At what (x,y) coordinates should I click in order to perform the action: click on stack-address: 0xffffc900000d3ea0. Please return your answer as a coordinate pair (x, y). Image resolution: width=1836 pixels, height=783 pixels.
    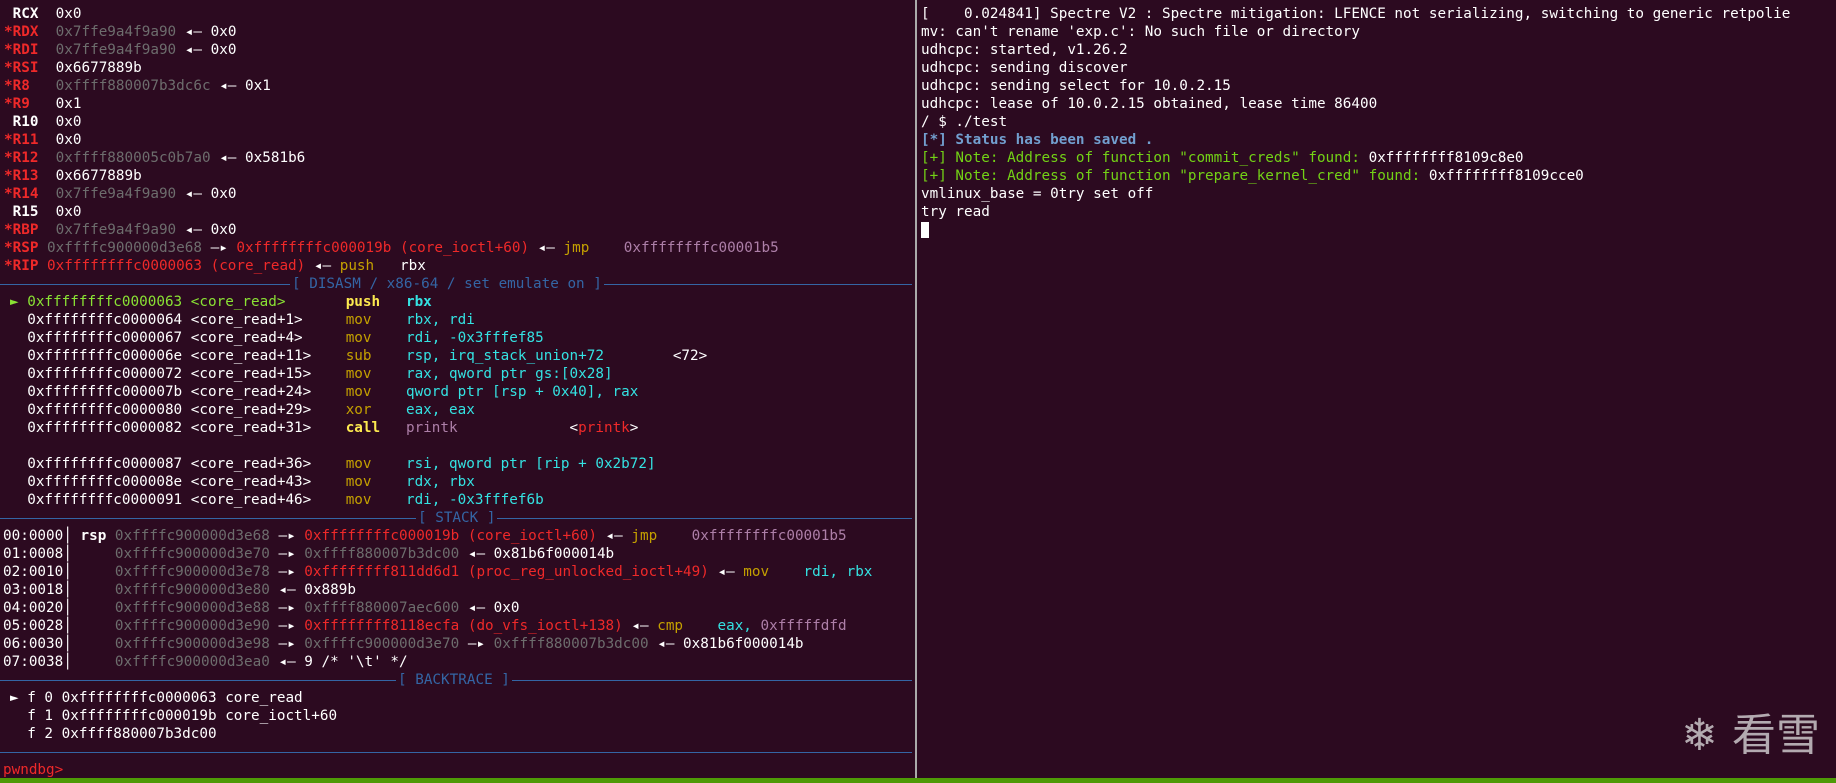
    Looking at the image, I should click on (192, 662).